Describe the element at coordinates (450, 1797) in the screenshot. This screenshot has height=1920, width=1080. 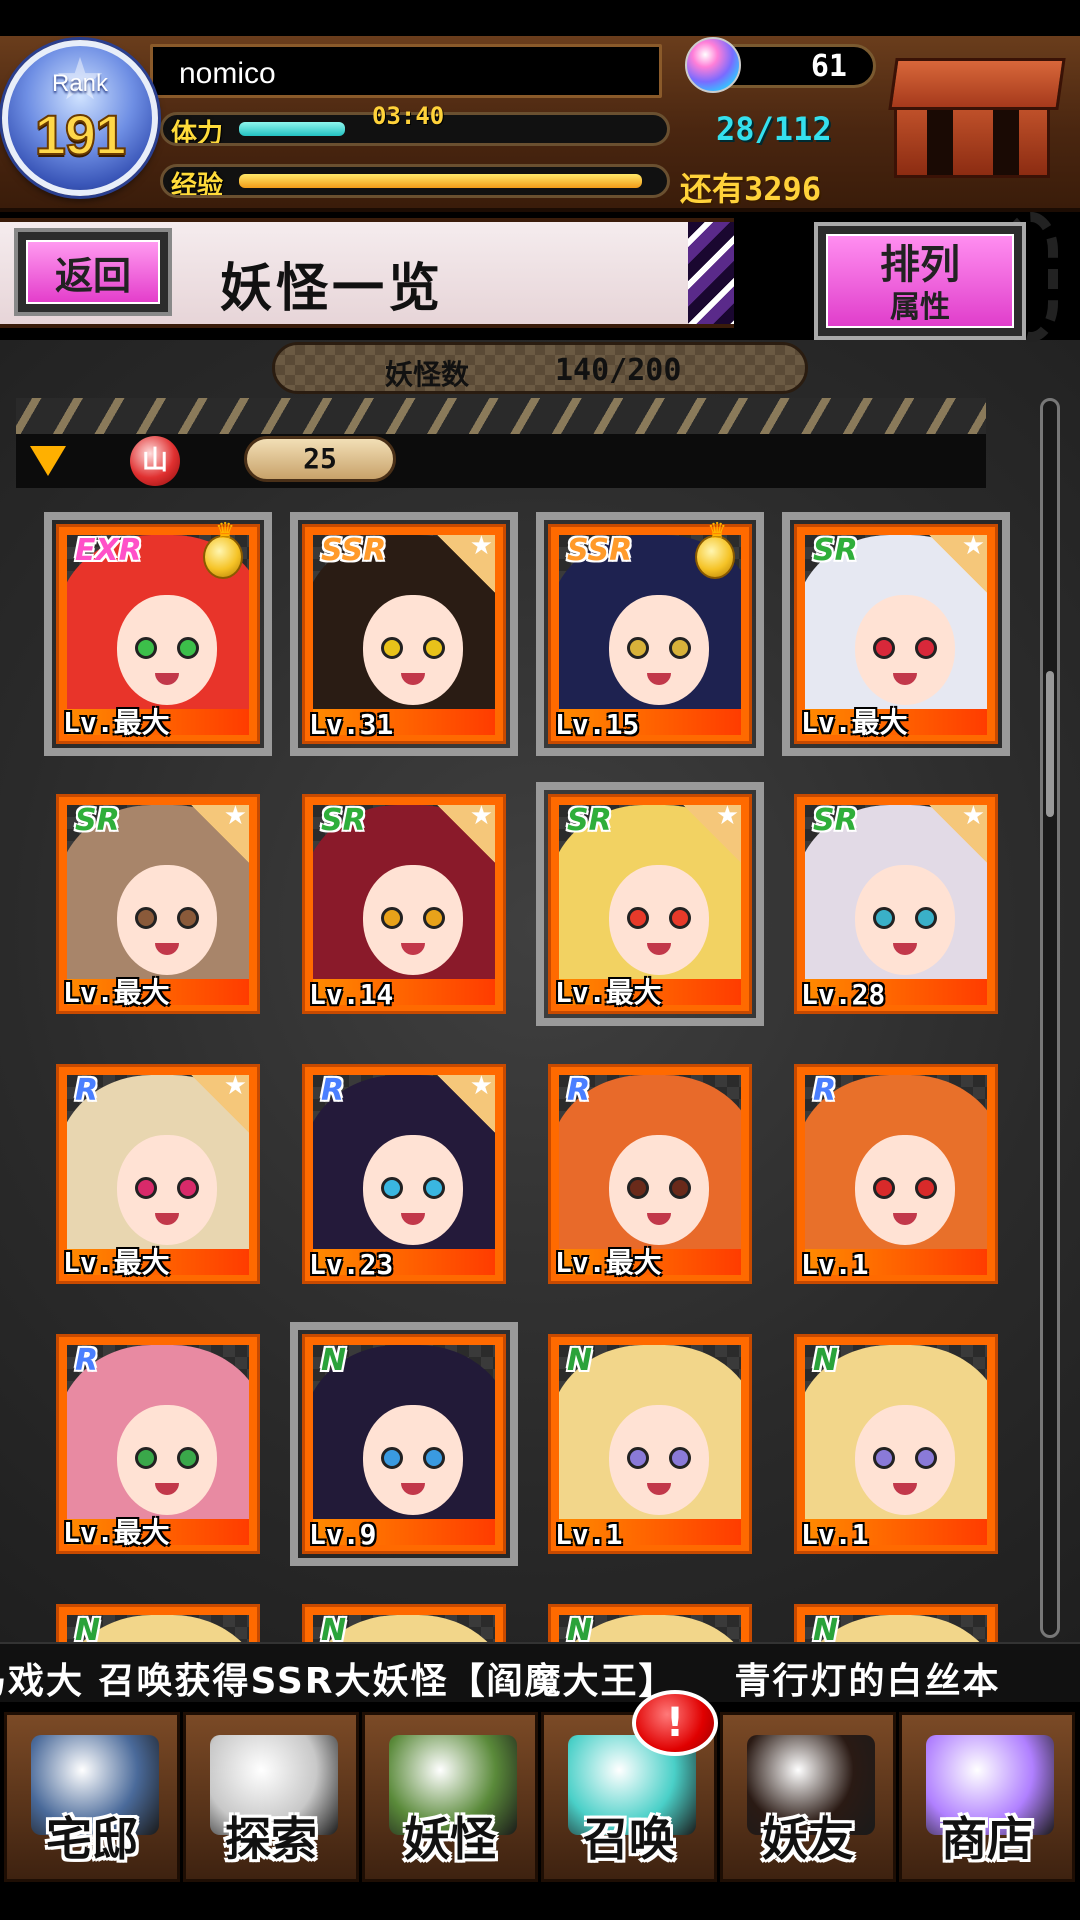
I see `nav-item-scroll: 妖怪` at that location.